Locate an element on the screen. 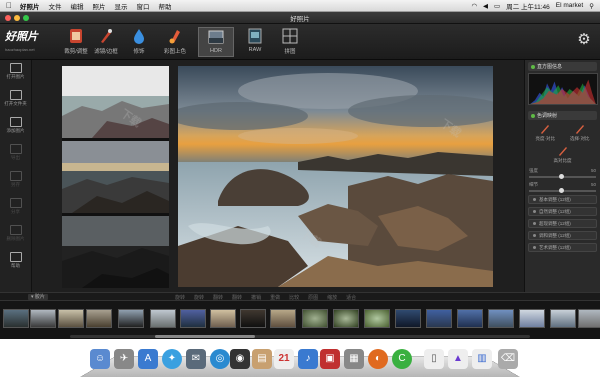 This screenshot has height=381, width=600. menu-file: 文件 is located at coordinates (55, 6).